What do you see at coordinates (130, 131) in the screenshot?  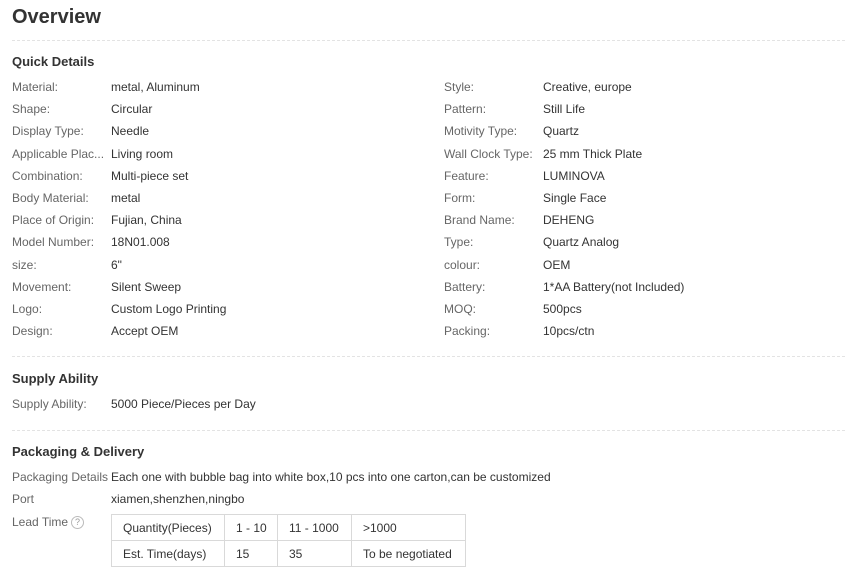 I see `detail-value: Needle` at bounding box center [130, 131].